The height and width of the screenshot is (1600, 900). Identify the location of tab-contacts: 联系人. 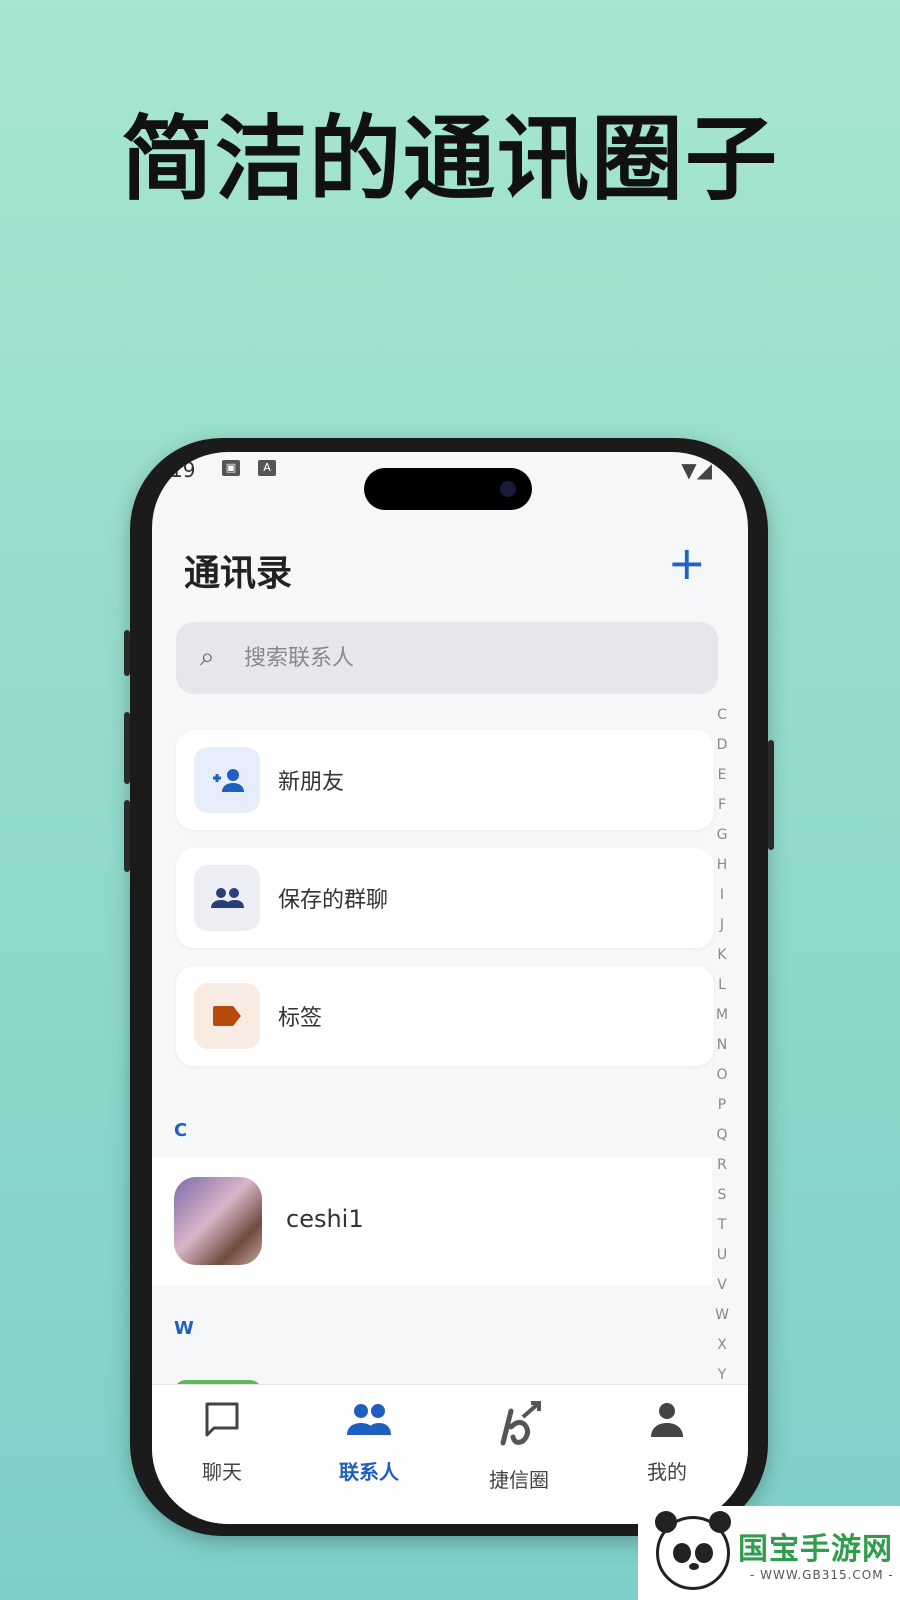
(369, 1442).